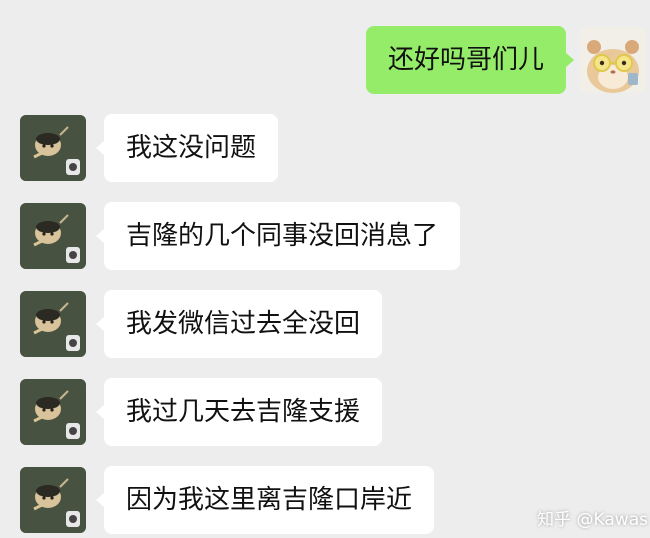 The image size is (650, 538). I want to click on watermark: 知乎 @Kawas, so click(592, 520).